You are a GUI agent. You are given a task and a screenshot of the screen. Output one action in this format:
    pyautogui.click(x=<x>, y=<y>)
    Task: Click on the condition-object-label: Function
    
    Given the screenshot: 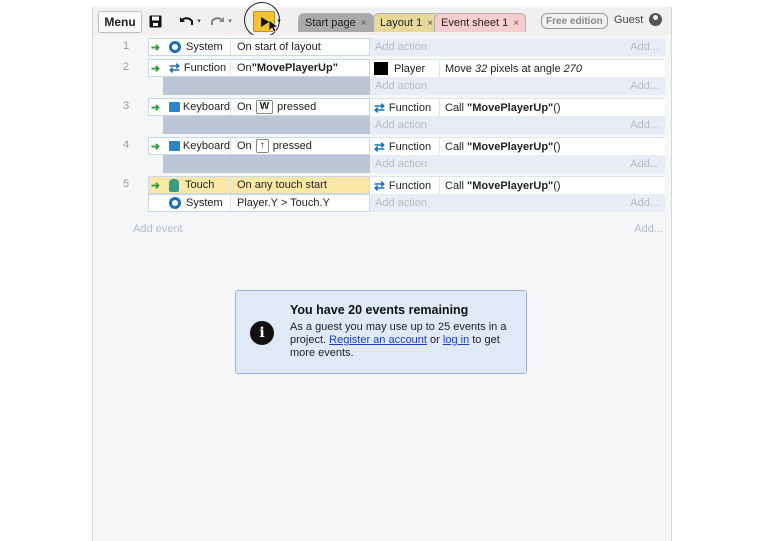 What is the action you would take?
    pyautogui.click(x=205, y=68)
    